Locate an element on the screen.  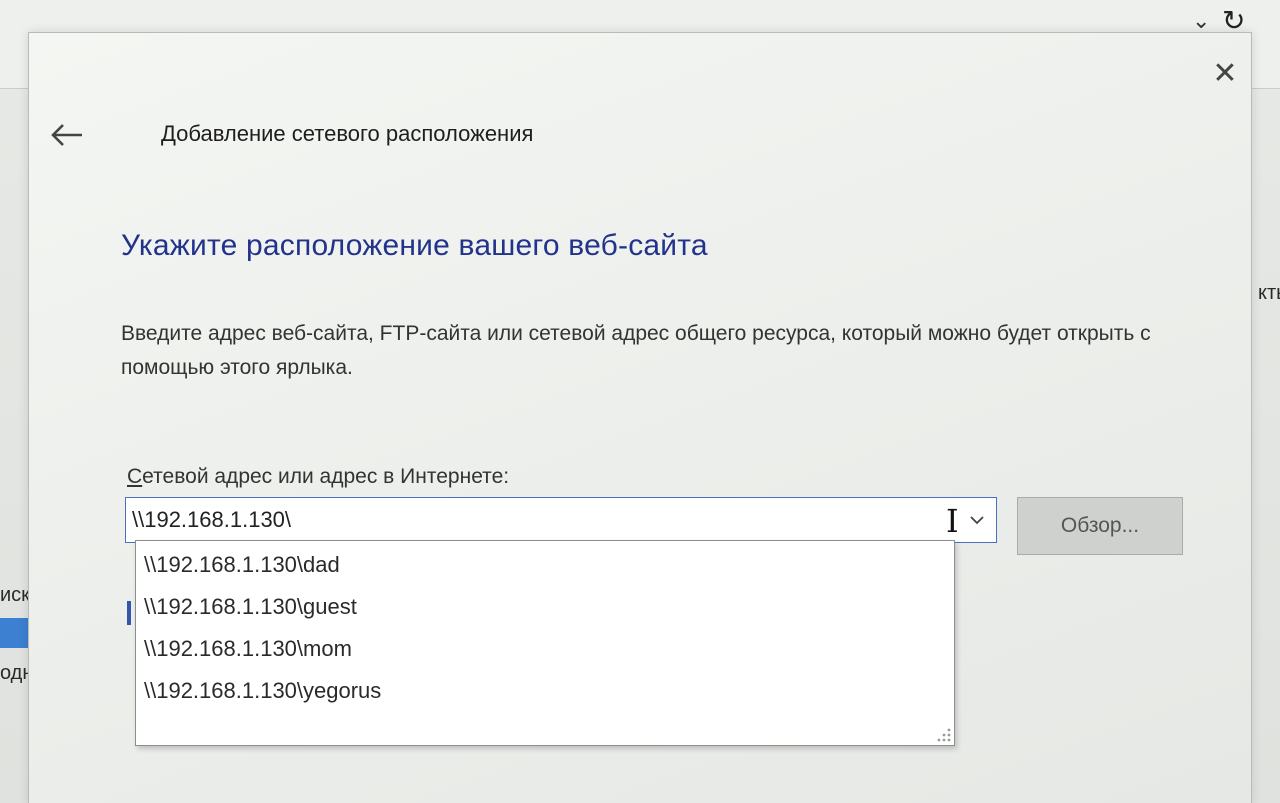
resize-grip-icon is located at coordinates (942, 733).